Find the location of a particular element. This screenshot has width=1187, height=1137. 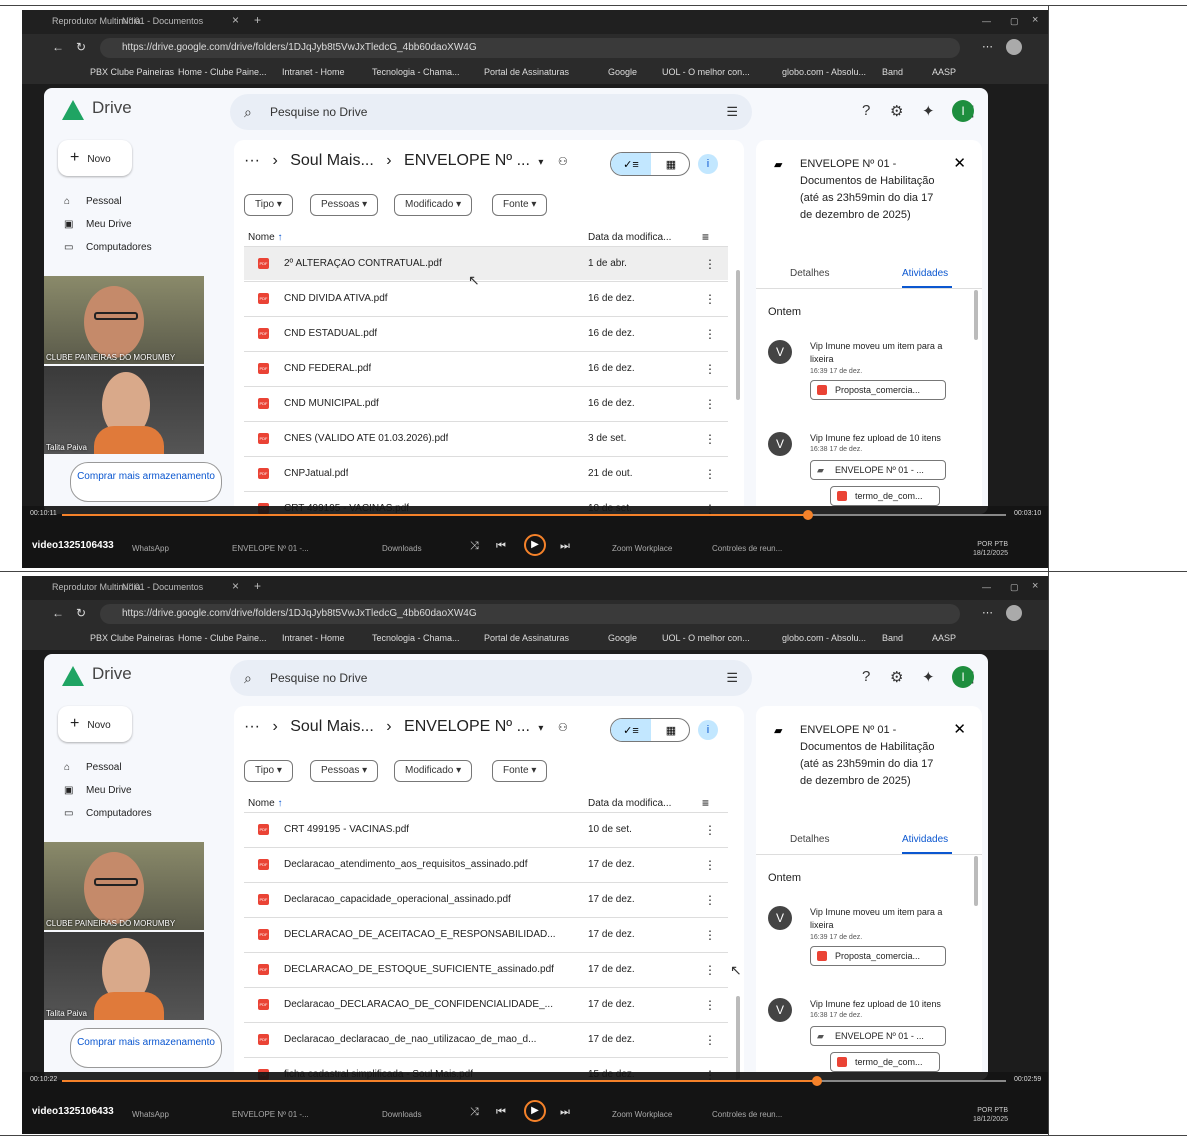

filter-fonte: Fonte ▾ is located at coordinates (520, 771).